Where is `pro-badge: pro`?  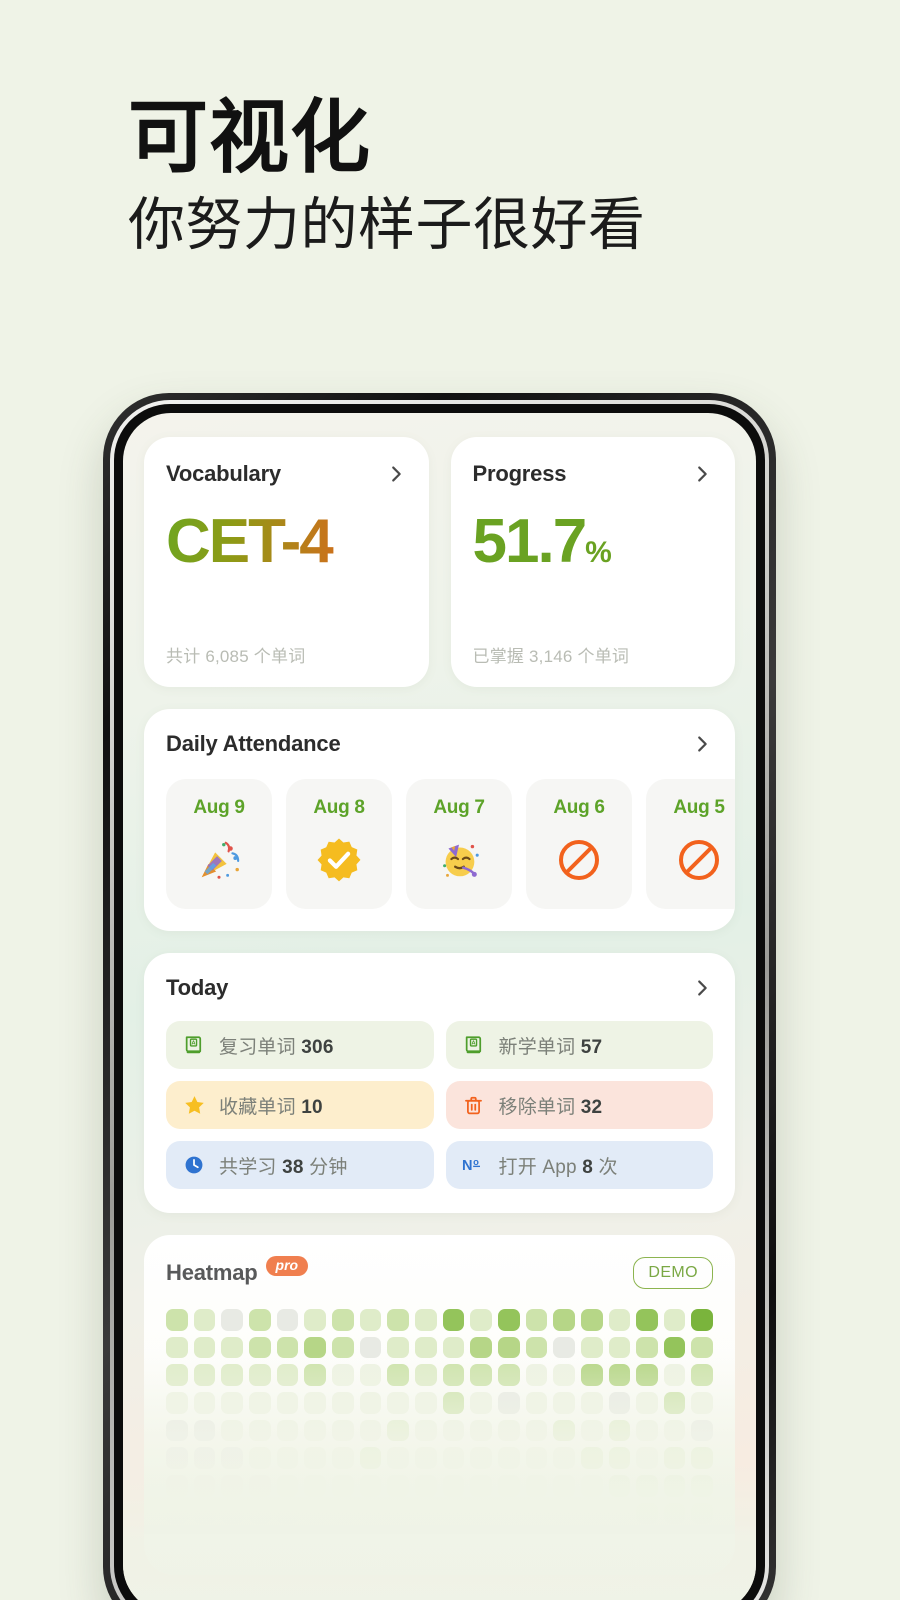
pro-badge: pro is located at coordinates (287, 1266).